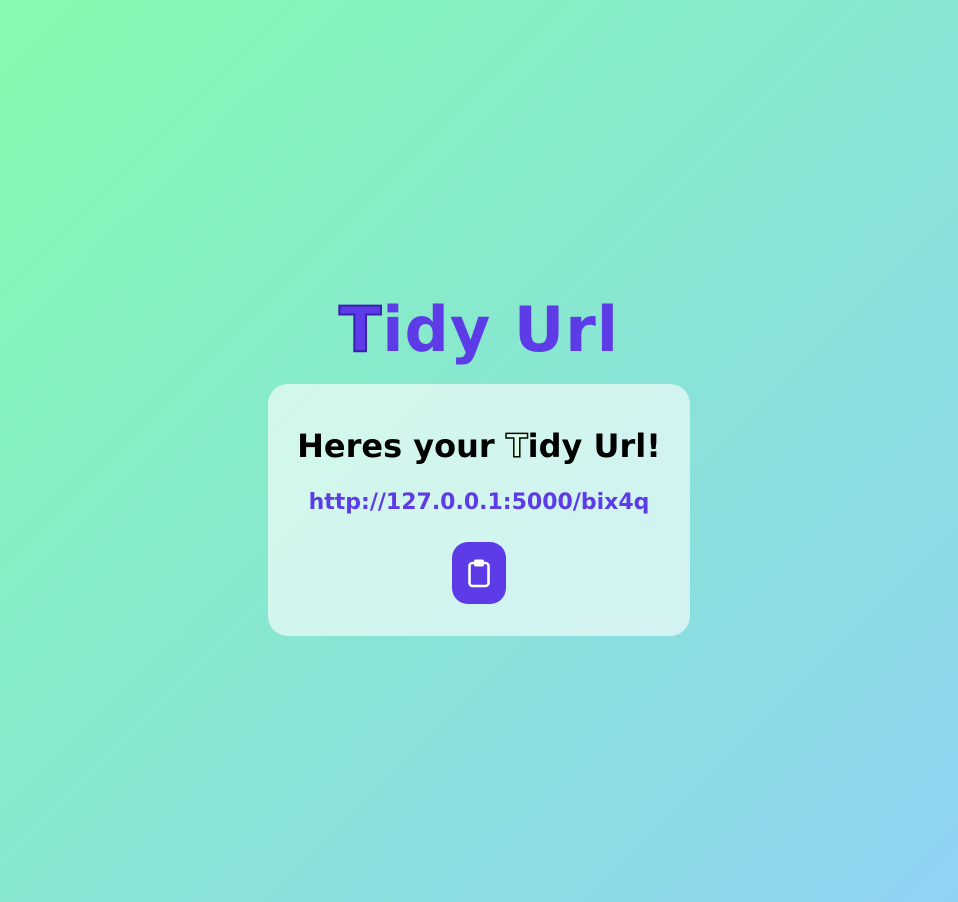  I want to click on copy-button, so click(479, 573).